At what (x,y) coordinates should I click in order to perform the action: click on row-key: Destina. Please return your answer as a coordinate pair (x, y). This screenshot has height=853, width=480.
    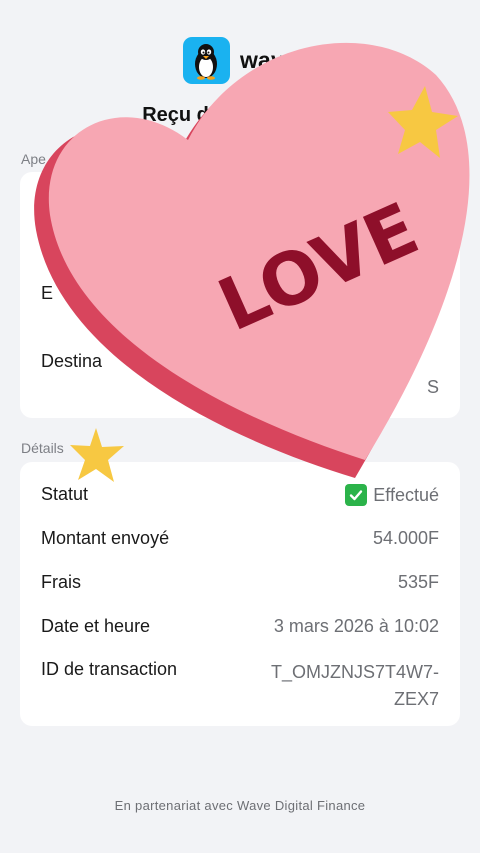
    Looking at the image, I should click on (72, 361).